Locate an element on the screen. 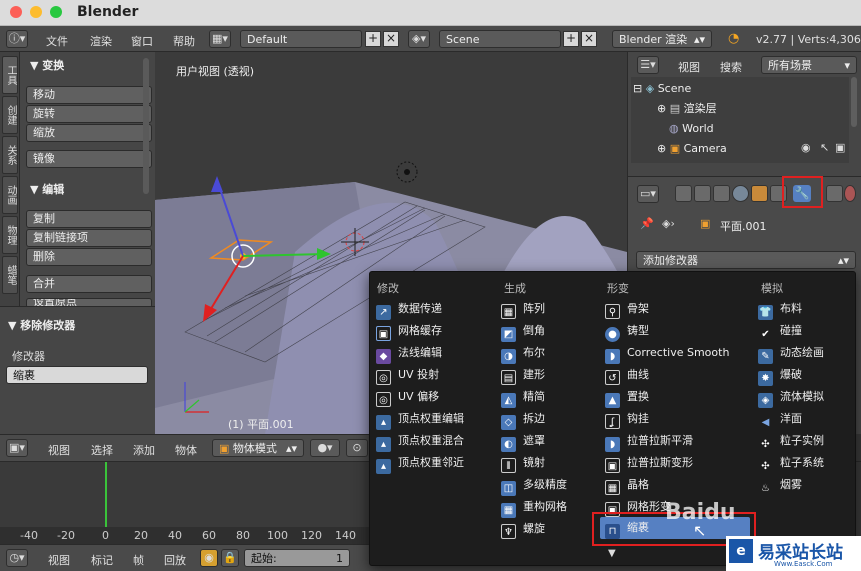 The width and height of the screenshot is (861, 571). duplicate-linked-button: 复制链接项 is located at coordinates (89, 238).